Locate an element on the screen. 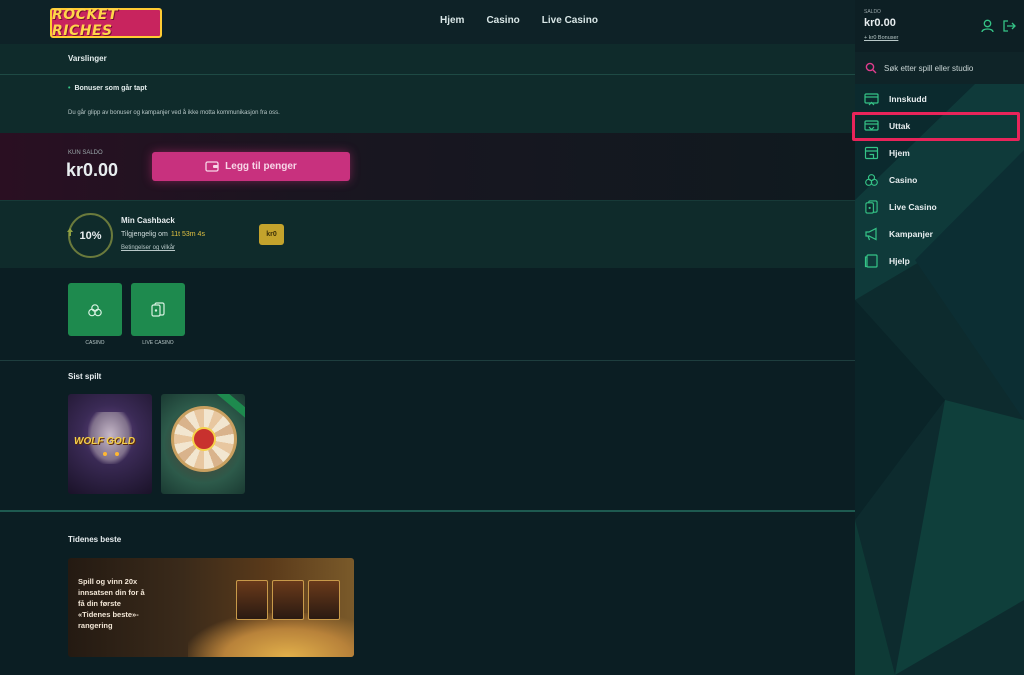 This screenshot has width=1024, height=675. saldo-value: kr0.00 is located at coordinates (880, 23).